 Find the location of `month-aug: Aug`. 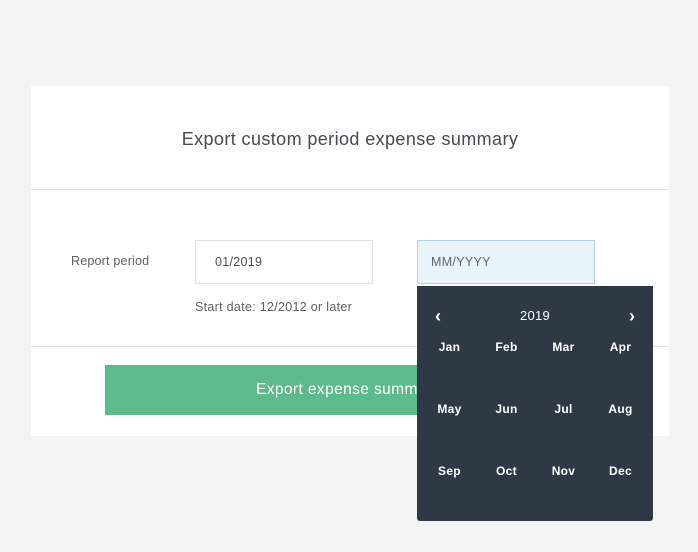

month-aug: Aug is located at coordinates (620, 429).